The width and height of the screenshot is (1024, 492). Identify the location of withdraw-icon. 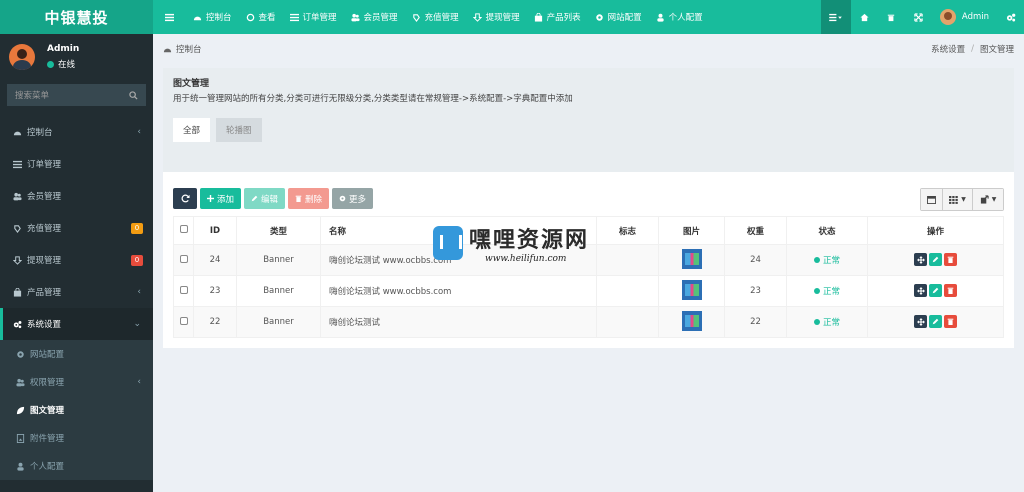
(17, 260).